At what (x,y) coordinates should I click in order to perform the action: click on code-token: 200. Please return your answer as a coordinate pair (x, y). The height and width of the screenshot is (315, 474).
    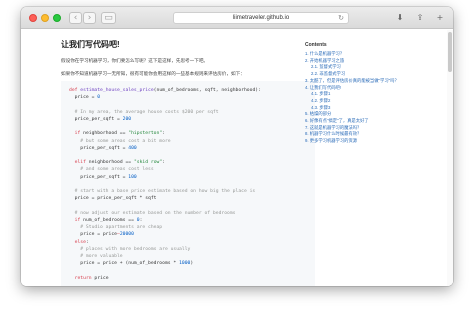
    Looking at the image, I should click on (127, 119).